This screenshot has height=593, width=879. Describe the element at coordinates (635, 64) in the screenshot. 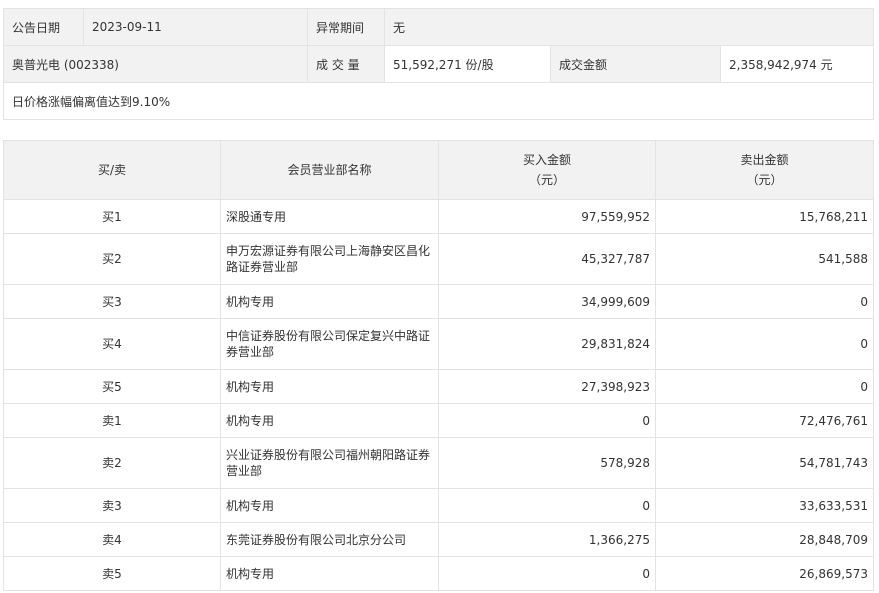

I see `amount-label: 成交金额` at that location.